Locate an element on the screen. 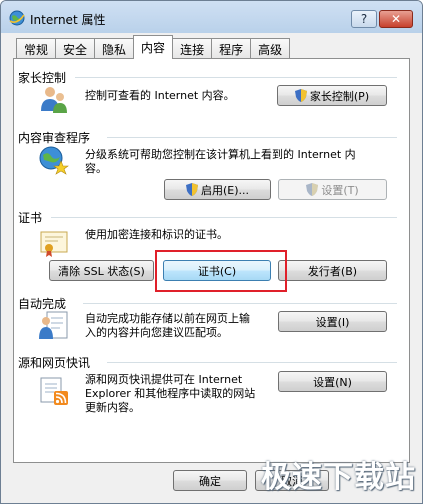  advisor-settings-button: 设置(T) is located at coordinates (332, 189).